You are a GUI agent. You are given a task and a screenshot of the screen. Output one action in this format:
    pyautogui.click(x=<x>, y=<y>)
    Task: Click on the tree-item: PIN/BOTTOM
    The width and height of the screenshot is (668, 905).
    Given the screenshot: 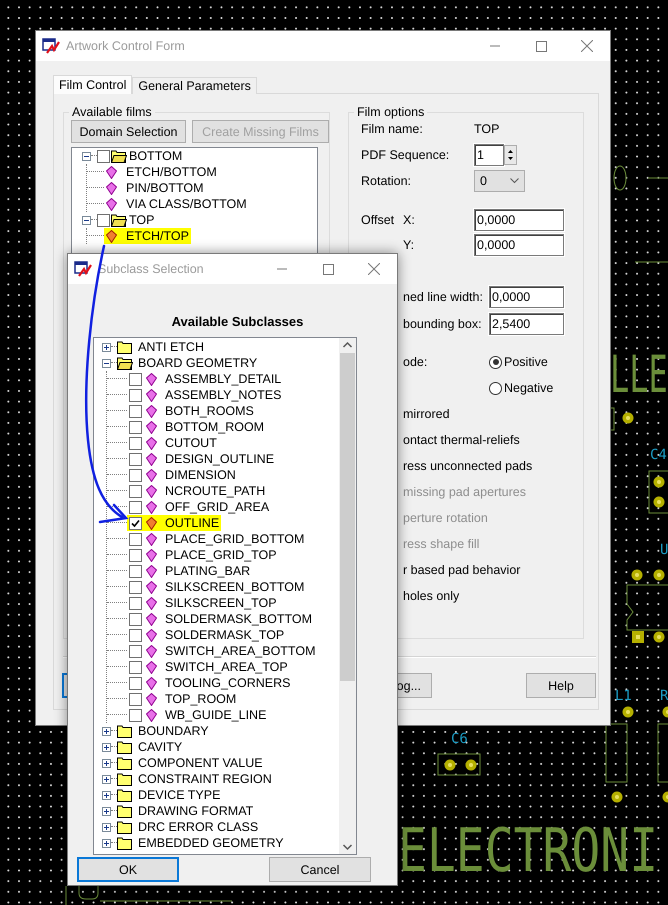 What is the action you would take?
    pyautogui.click(x=165, y=188)
    